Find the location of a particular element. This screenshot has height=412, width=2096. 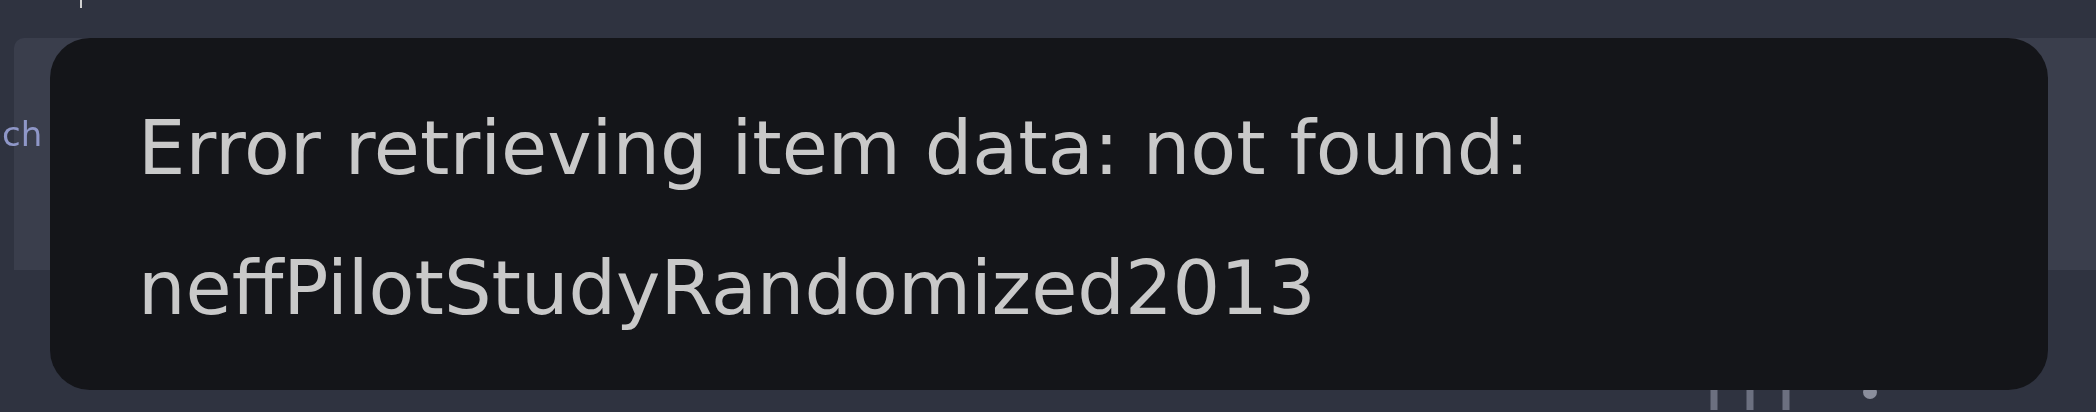

search-text: ch is located at coordinates (22, 135).